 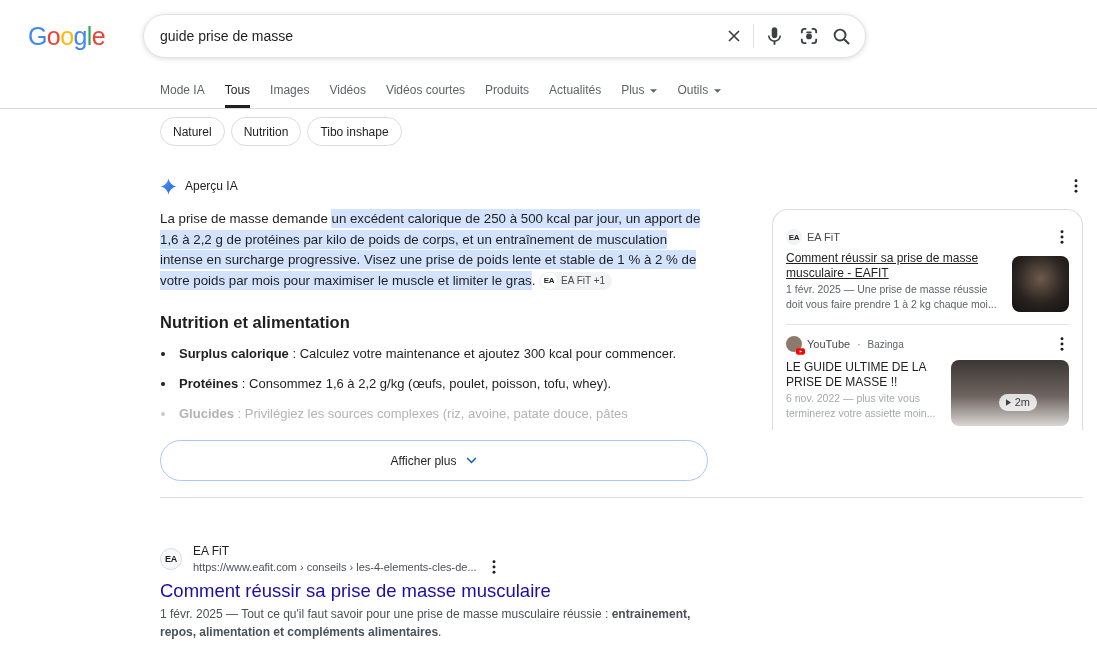 What do you see at coordinates (699, 91) in the screenshot?
I see `tab: Outils` at bounding box center [699, 91].